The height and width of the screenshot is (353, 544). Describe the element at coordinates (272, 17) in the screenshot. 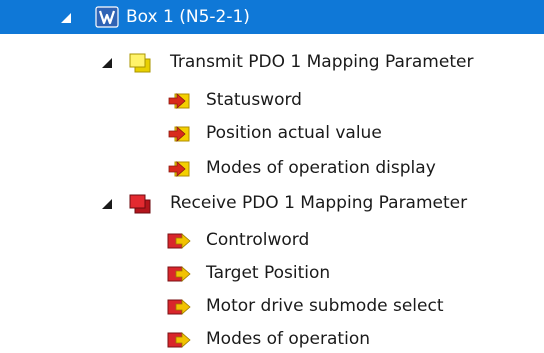

I see `tree-node-box-1: Box 1 (N5-2-1)` at that location.